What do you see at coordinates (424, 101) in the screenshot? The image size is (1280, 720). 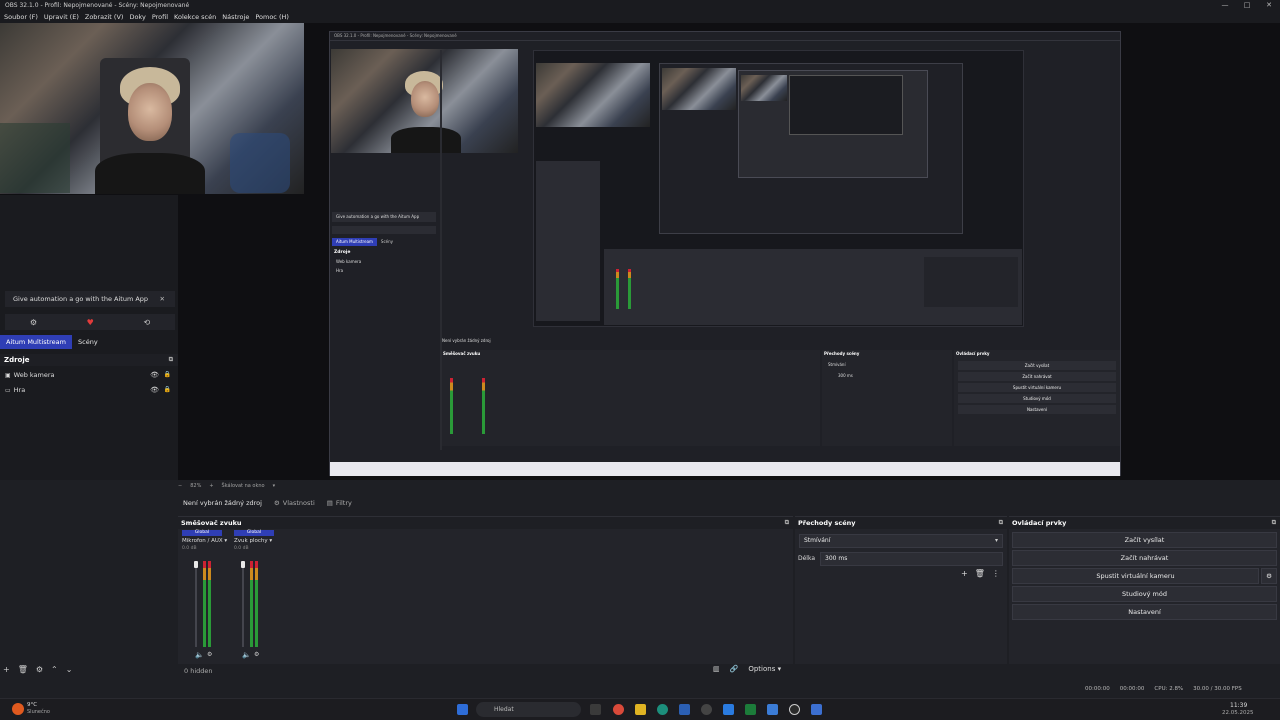 I see `inner-webcam` at bounding box center [424, 101].